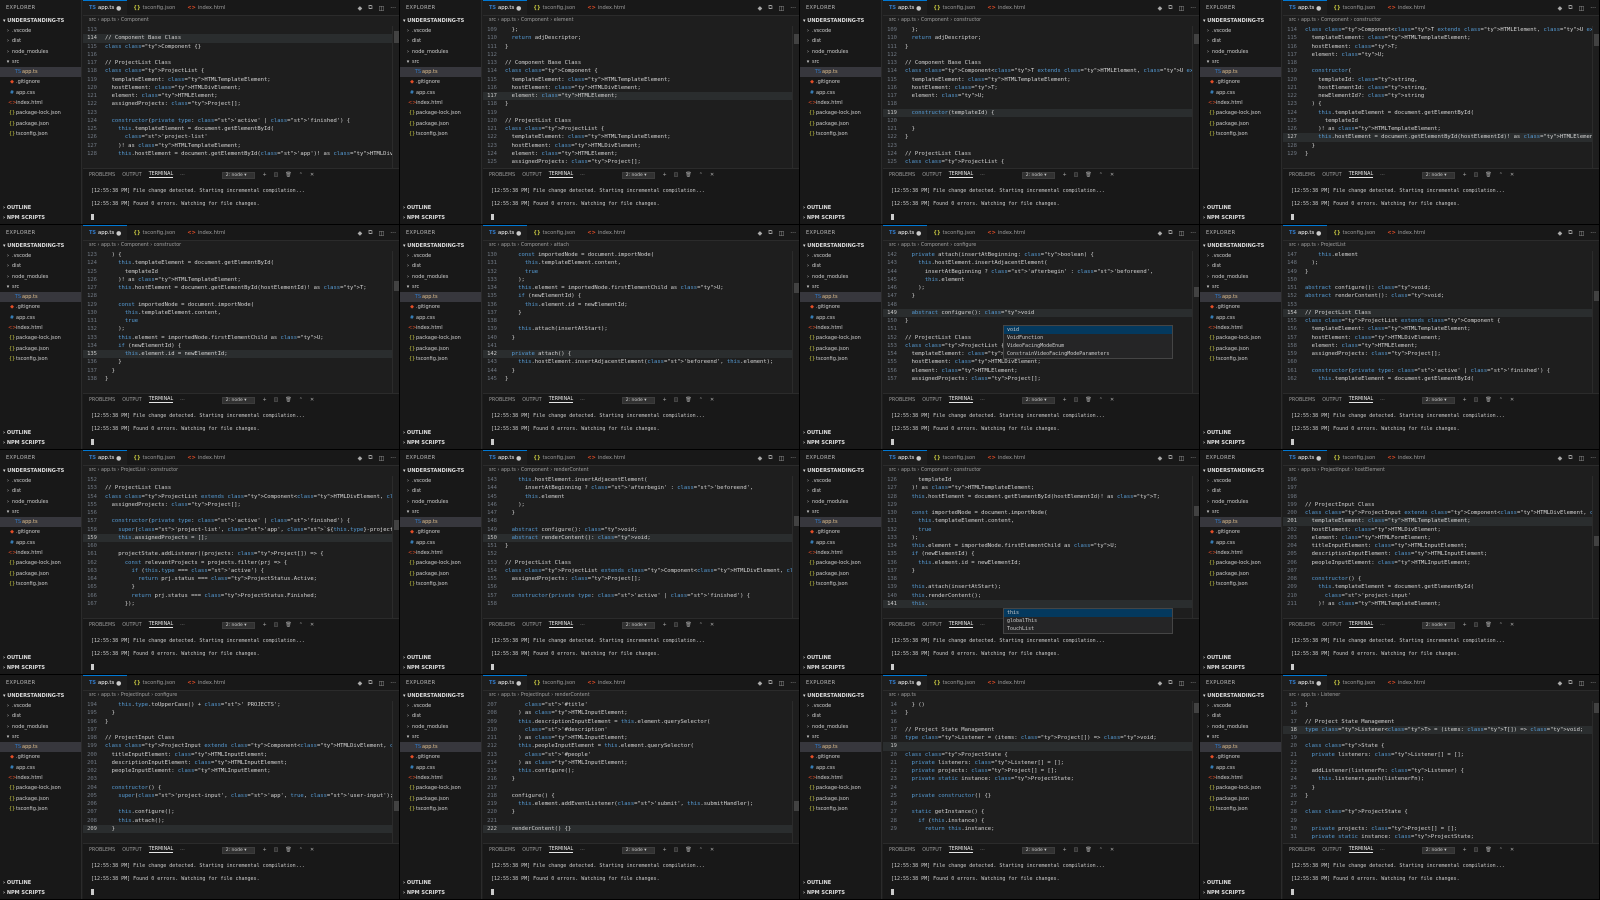 The height and width of the screenshot is (900, 1600). What do you see at coordinates (241, 471) in the screenshot?
I see `breadcrumb: src › app.ts › ProjectList › constructor` at bounding box center [241, 471].